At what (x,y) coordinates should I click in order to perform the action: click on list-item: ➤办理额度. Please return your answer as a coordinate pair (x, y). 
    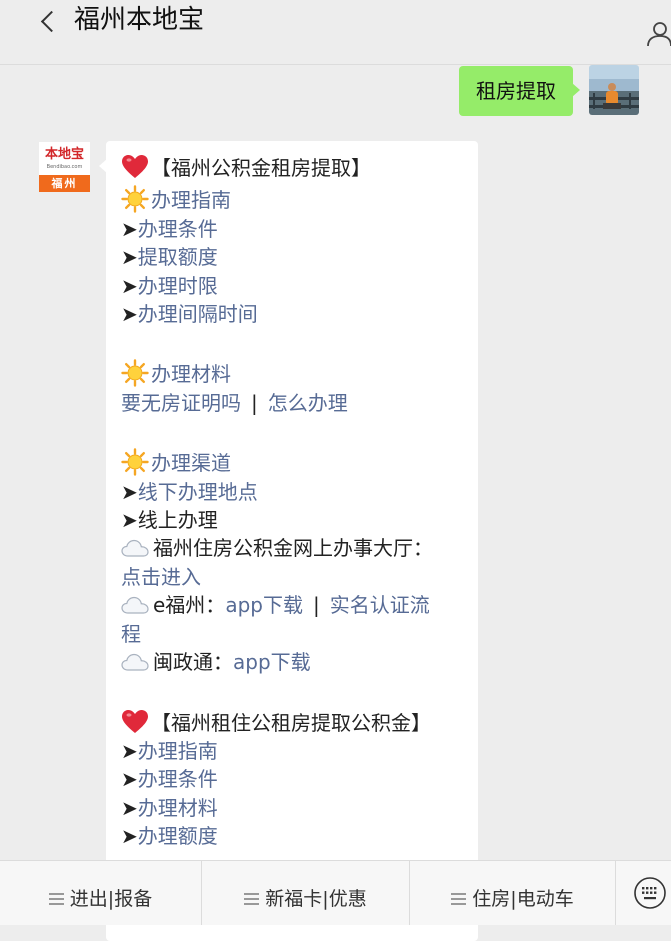
    Looking at the image, I should click on (293, 836).